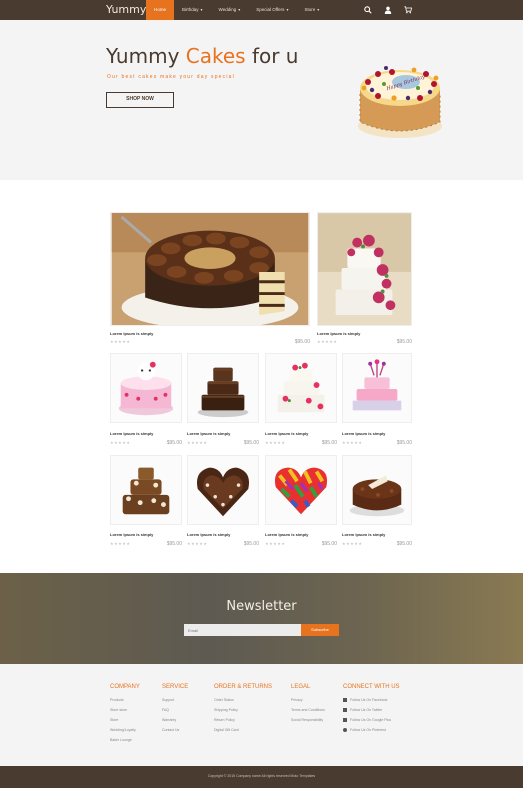 The width and height of the screenshot is (523, 788). I want to click on footer-link: FAQ, so click(175, 710).